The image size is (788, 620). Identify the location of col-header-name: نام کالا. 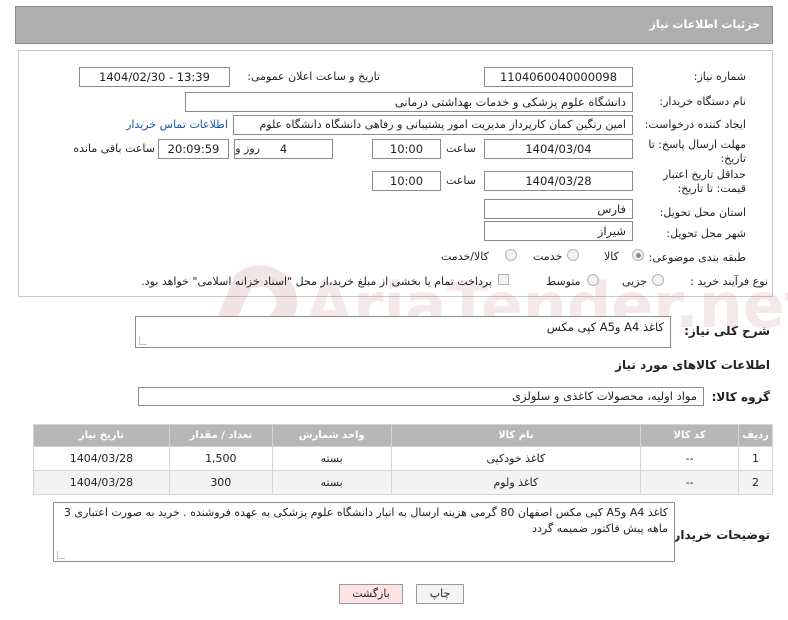
(516, 435).